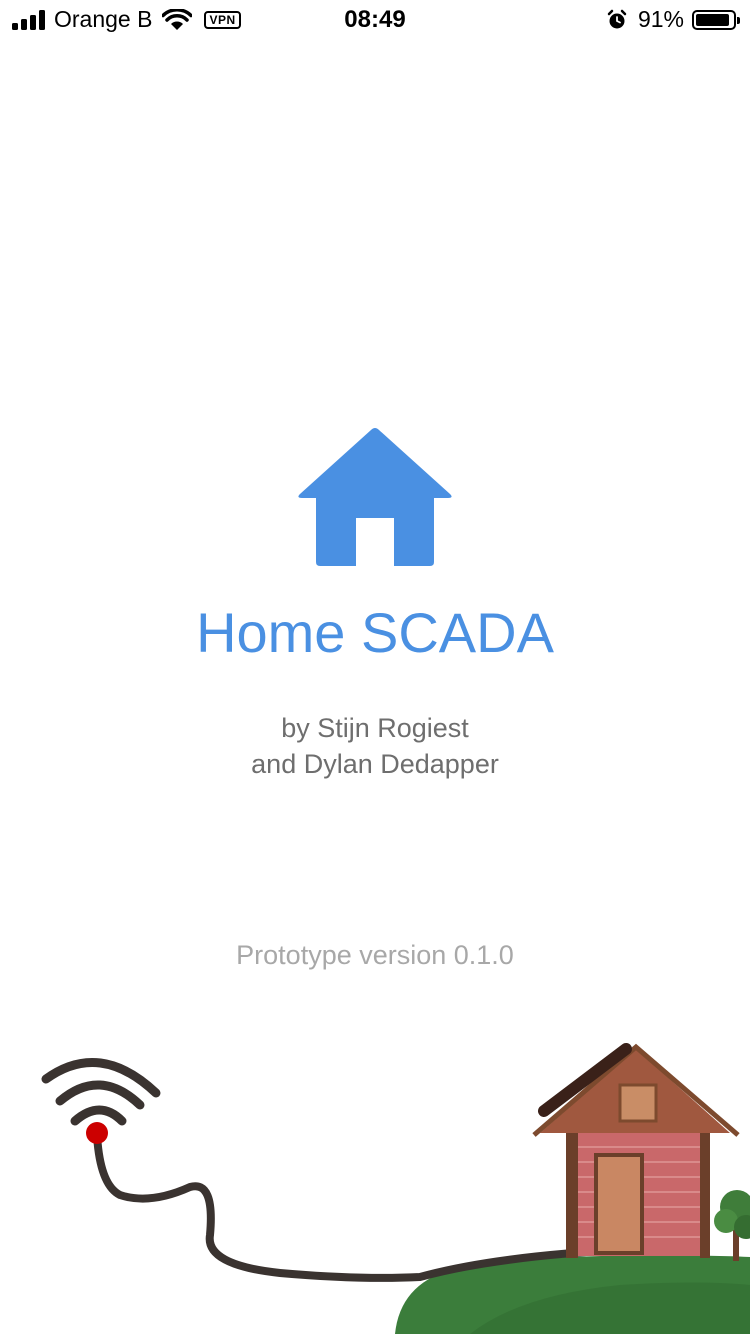  What do you see at coordinates (375, 728) in the screenshot?
I see `authors-line-1: by Stijn Rogiest` at bounding box center [375, 728].